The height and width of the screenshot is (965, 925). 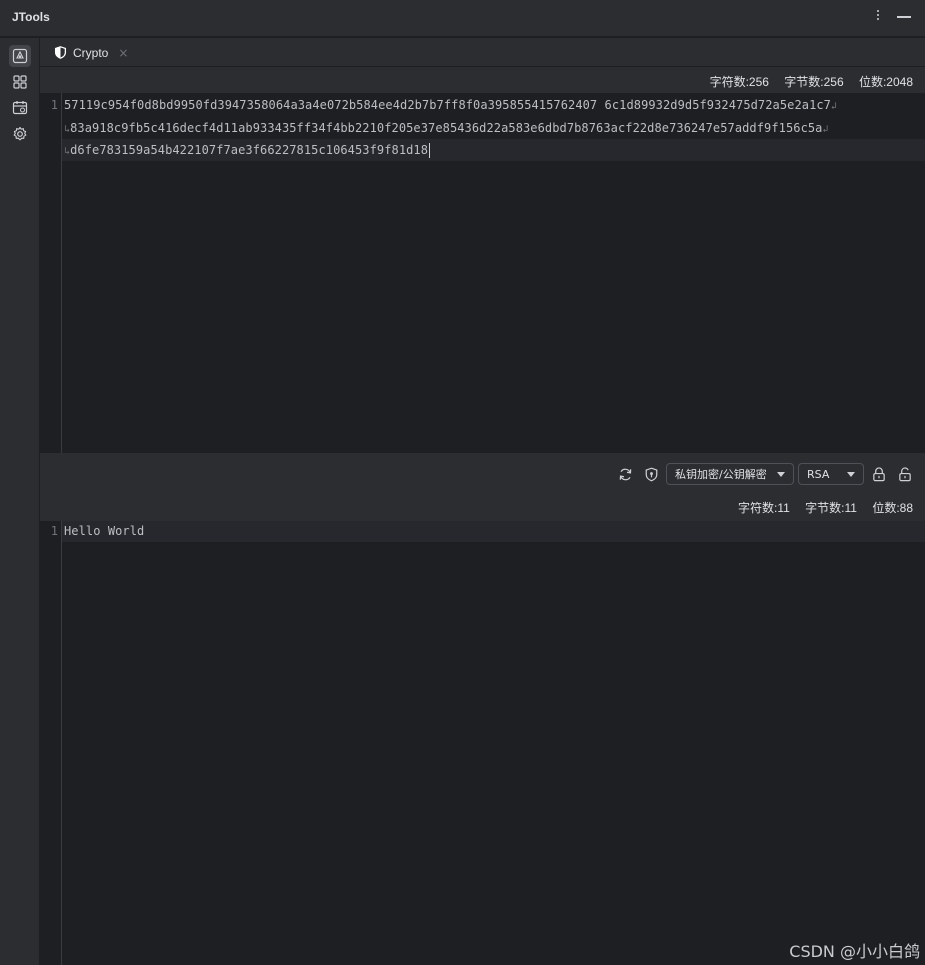 I want to click on left-toolbar, so click(x=20, y=501).